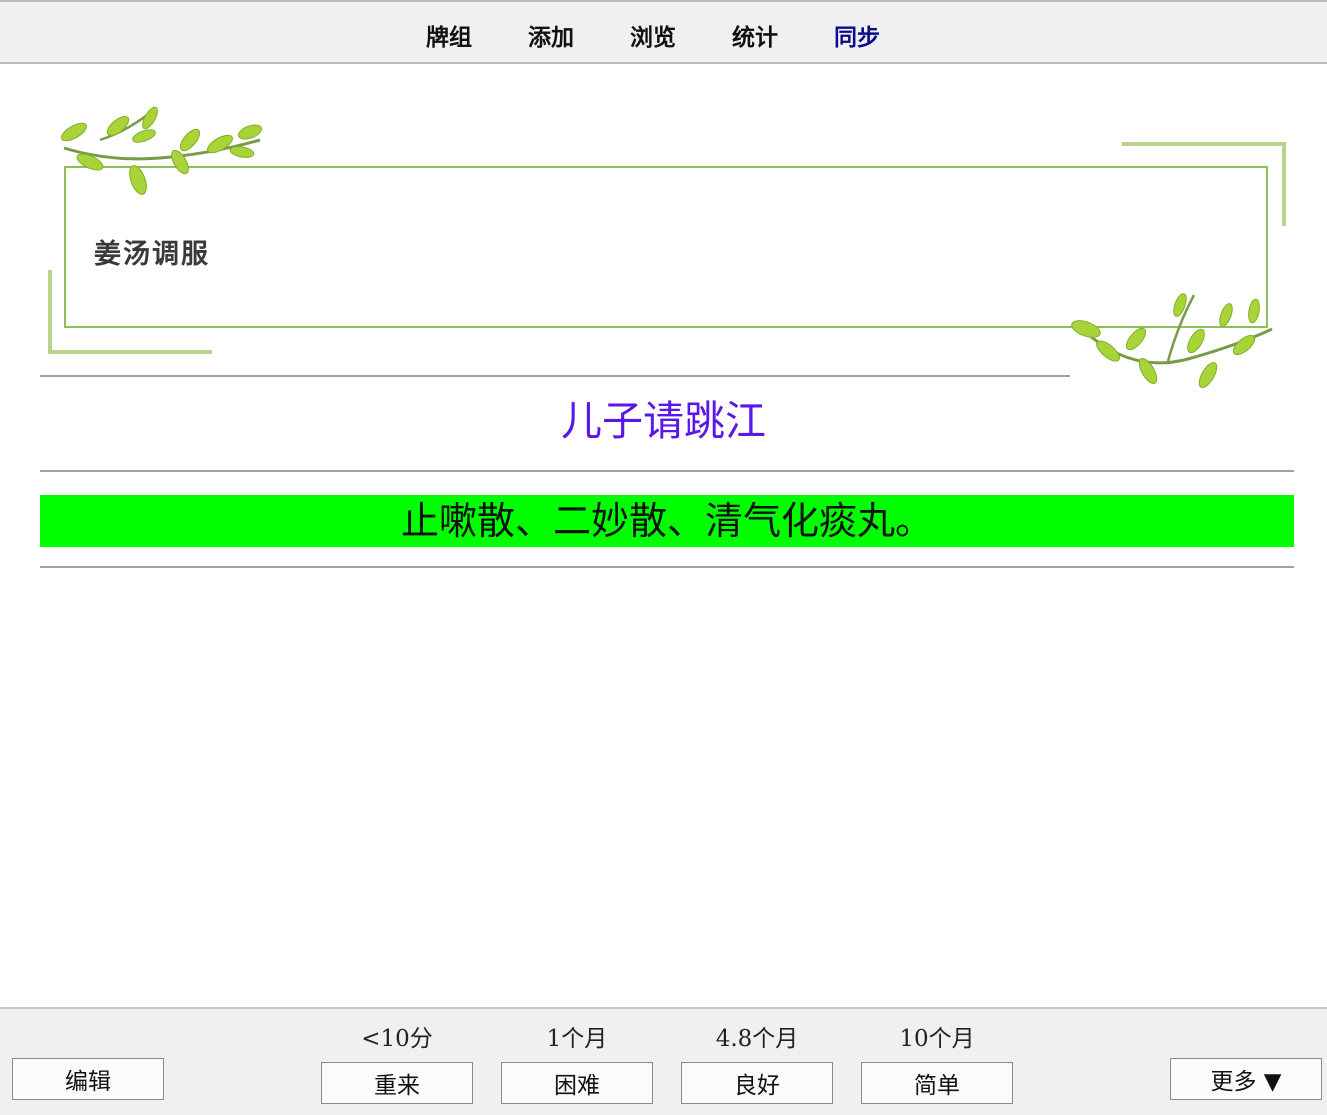 This screenshot has height=1115, width=1327. I want to click on answer-title: 儿子请跳江, so click(663, 421).